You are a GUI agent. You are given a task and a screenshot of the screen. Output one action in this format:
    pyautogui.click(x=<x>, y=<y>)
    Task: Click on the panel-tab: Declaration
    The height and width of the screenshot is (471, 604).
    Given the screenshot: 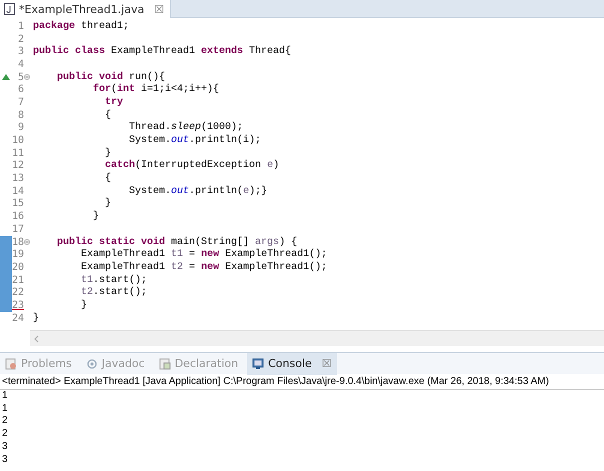 What is the action you would take?
    pyautogui.click(x=199, y=363)
    